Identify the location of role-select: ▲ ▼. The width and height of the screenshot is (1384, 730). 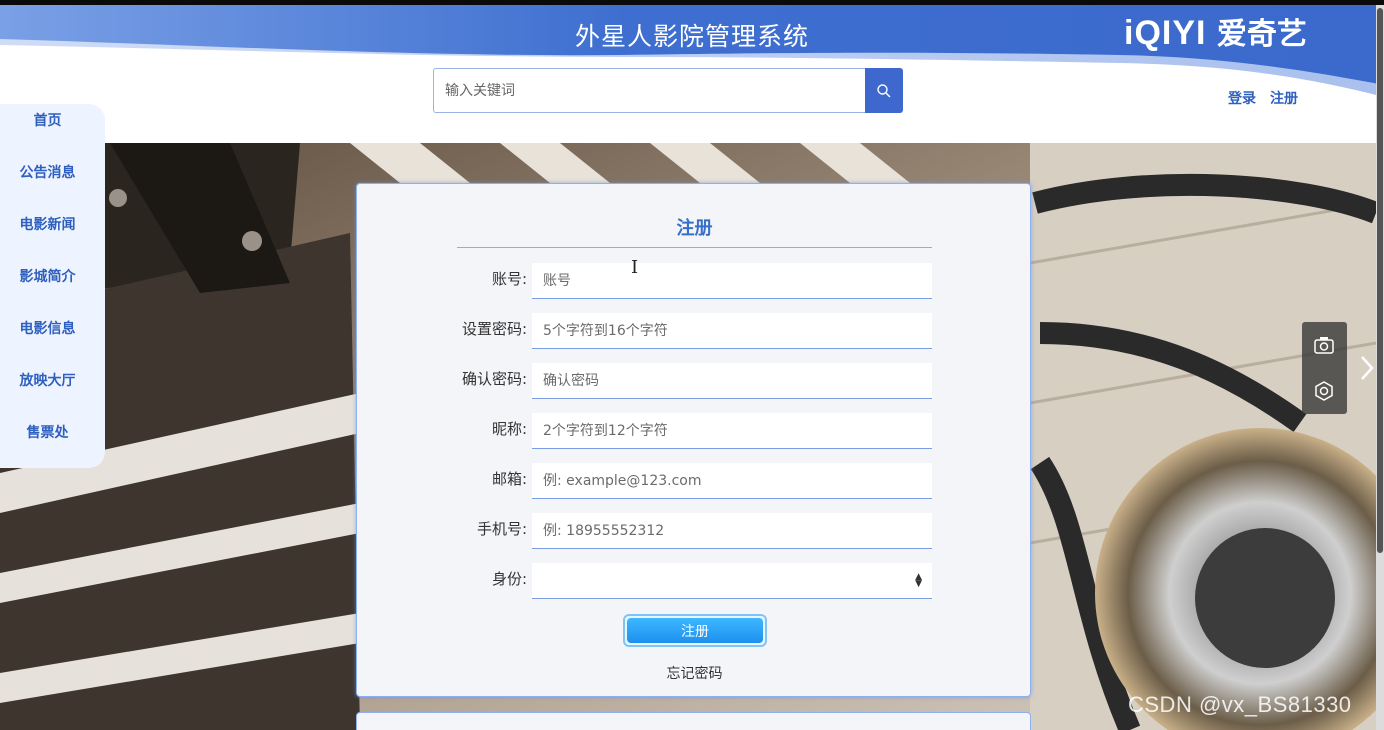
(732, 581).